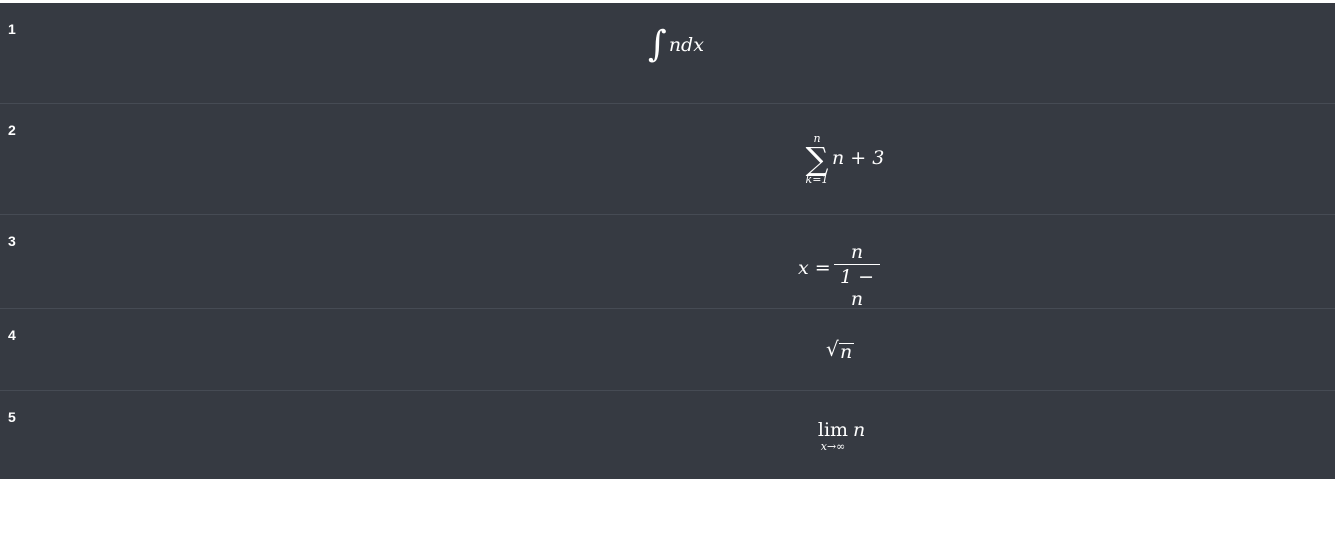 Image resolution: width=1335 pixels, height=541 pixels. Describe the element at coordinates (846, 352) in the screenshot. I see `sqrt-argument: n` at that location.